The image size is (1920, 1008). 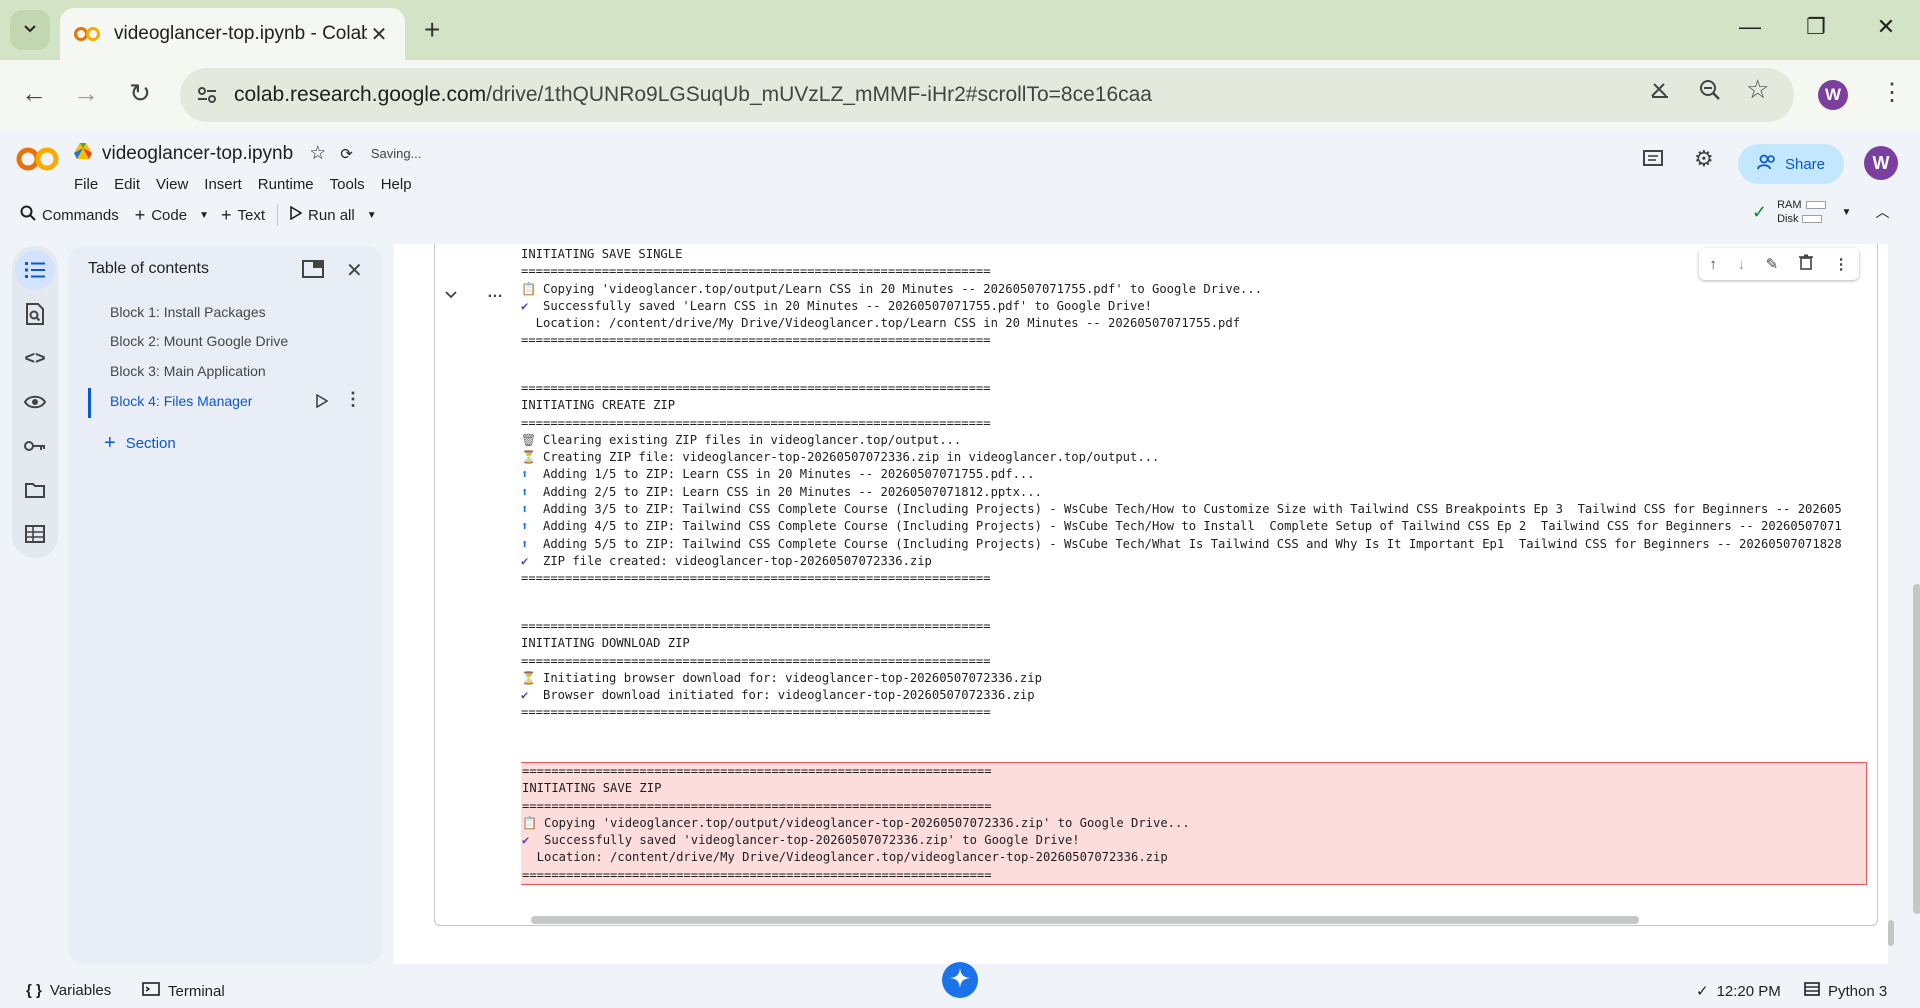 I want to click on zoom-icon, so click(x=1710, y=93).